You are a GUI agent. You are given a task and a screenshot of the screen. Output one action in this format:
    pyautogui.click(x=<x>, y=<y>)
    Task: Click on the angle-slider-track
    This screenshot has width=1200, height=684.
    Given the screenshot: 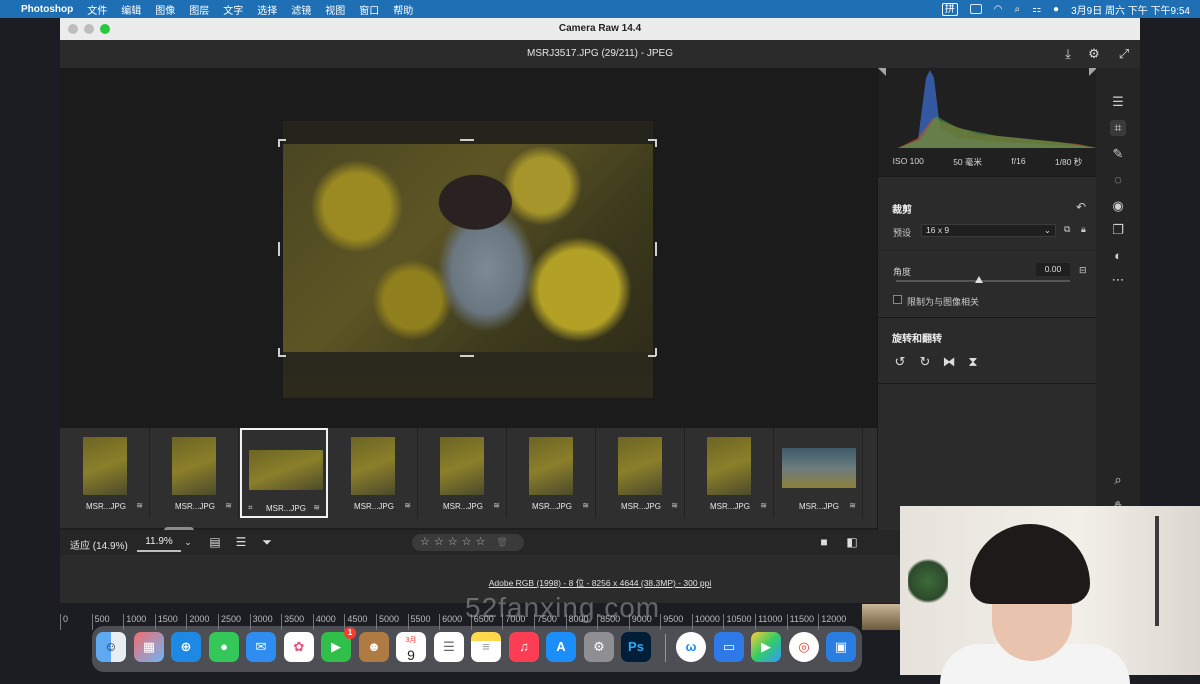 What is the action you would take?
    pyautogui.click(x=983, y=281)
    